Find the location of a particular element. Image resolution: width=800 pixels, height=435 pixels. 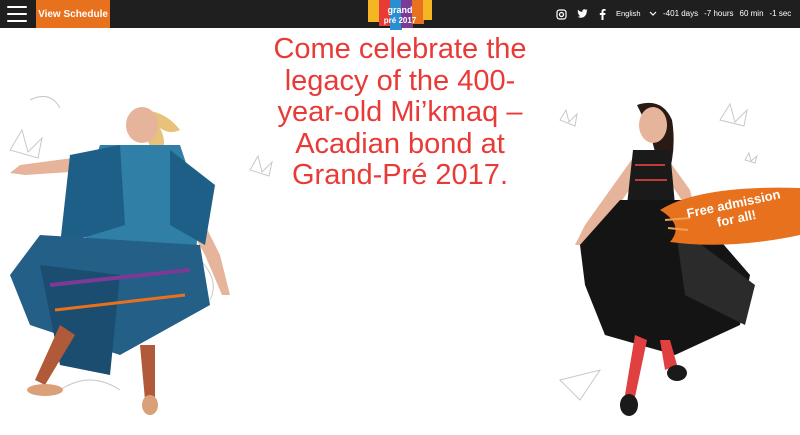

countdown-timer: -401 days -7 hours 60 min -1 sec is located at coordinates (727, 13).